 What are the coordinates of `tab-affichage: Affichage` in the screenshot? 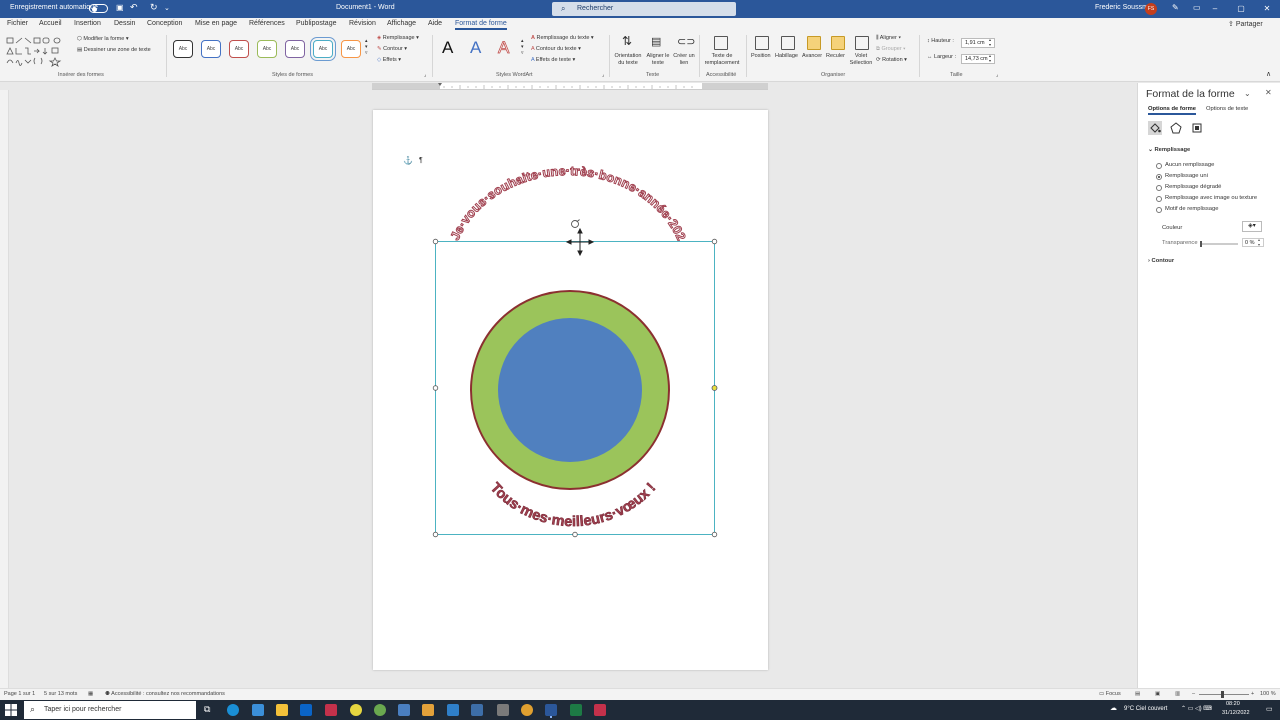 It's located at (401, 23).